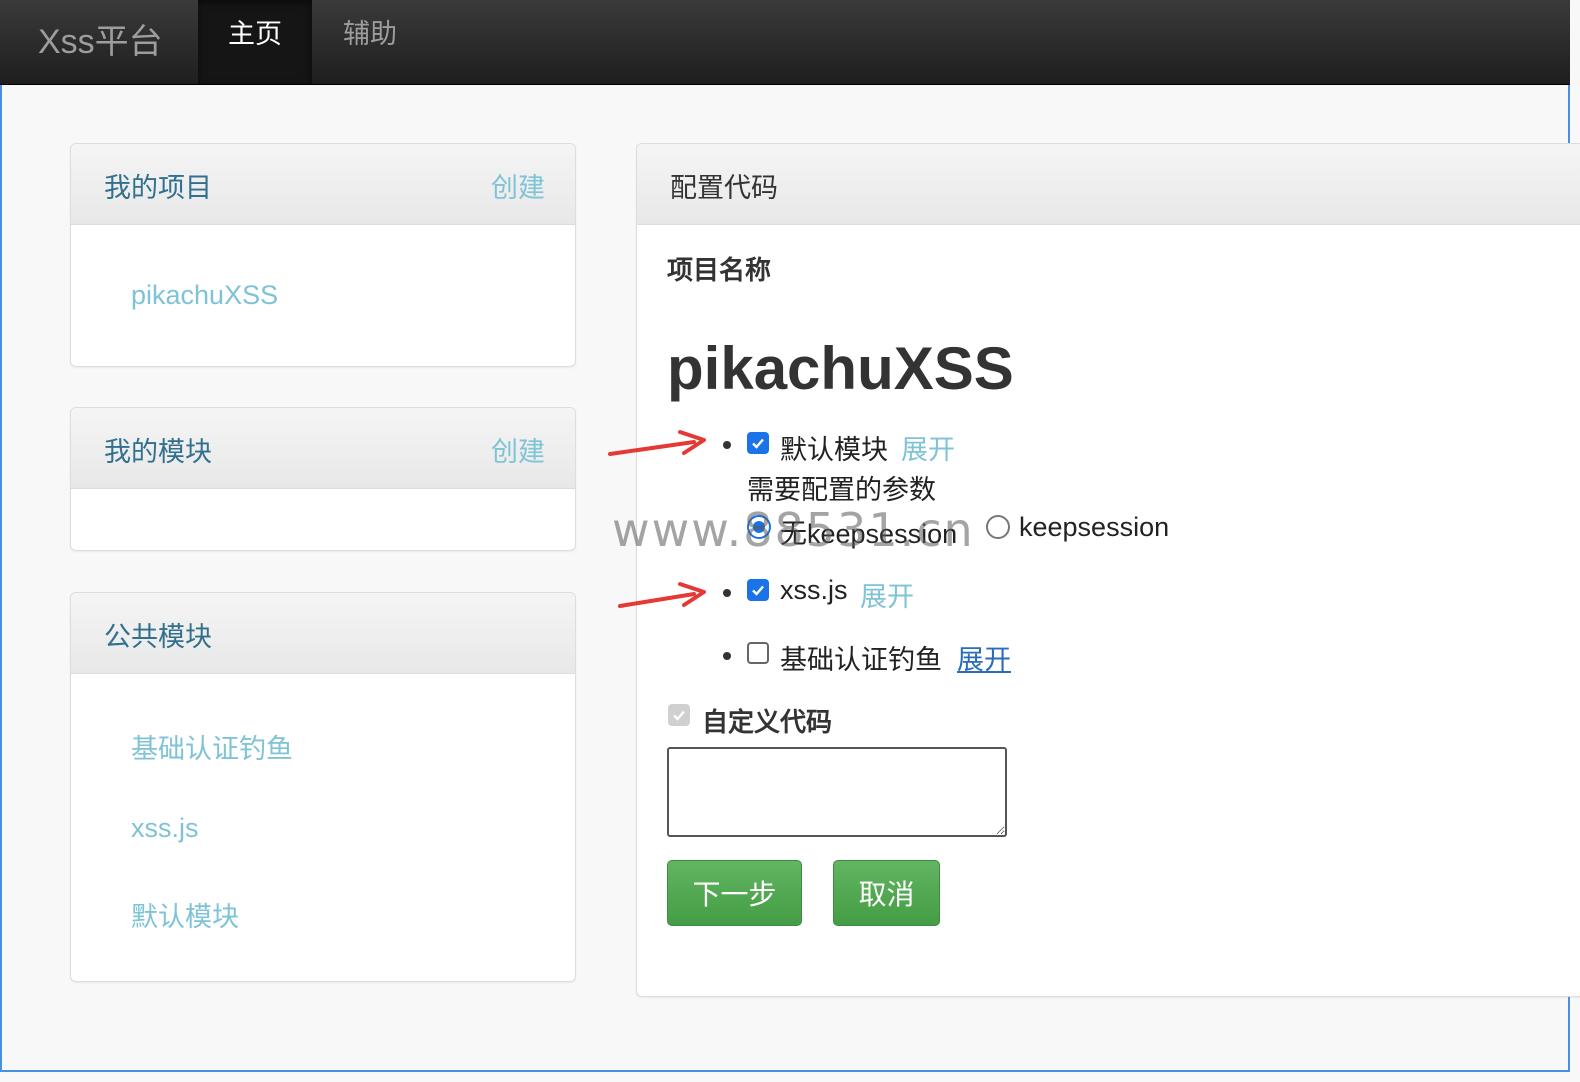 The height and width of the screenshot is (1082, 1580). What do you see at coordinates (928, 447) in the screenshot?
I see `module-default-expand-link: 展开` at bounding box center [928, 447].